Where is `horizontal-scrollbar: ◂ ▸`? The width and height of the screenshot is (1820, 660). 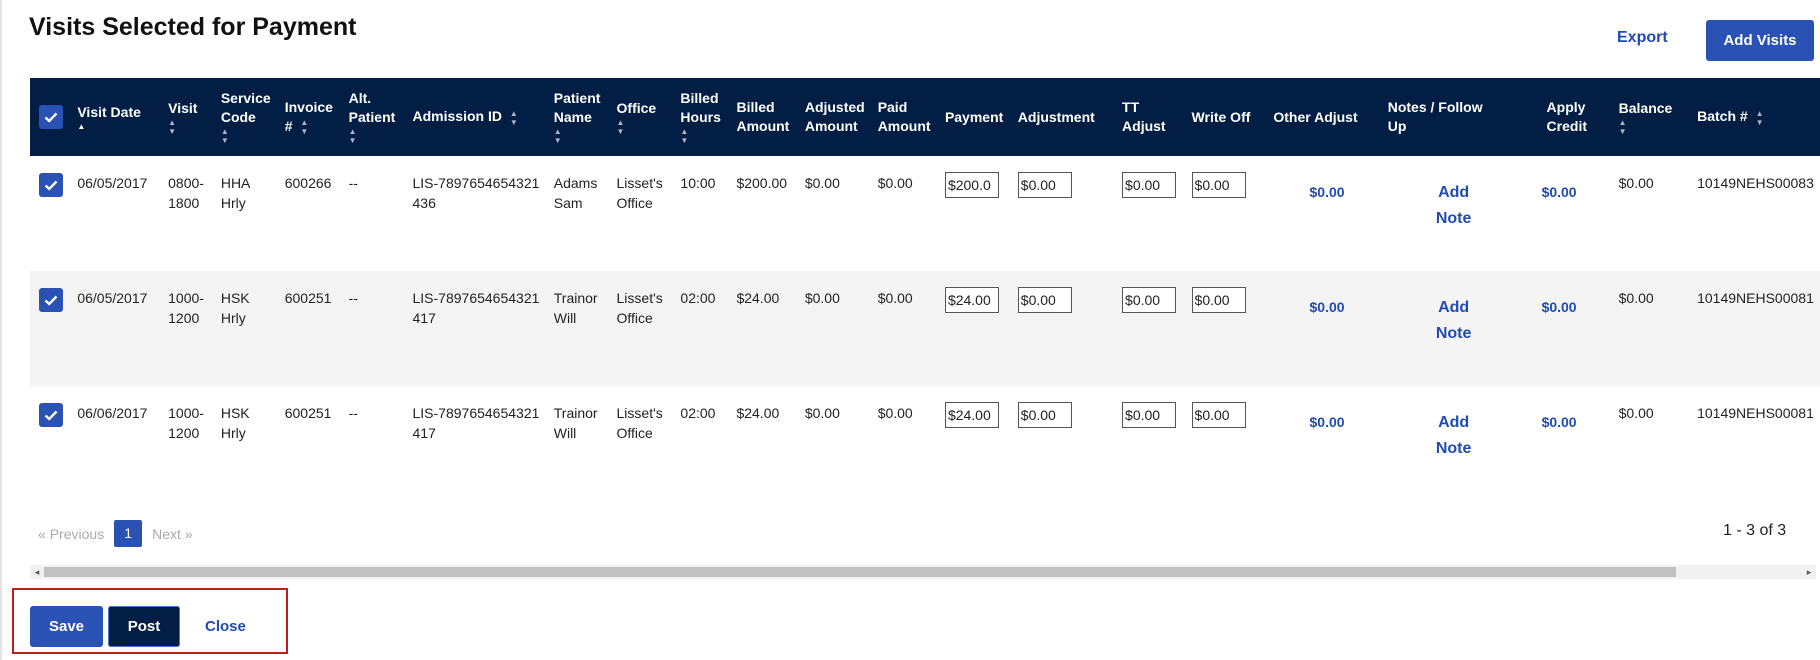
horizontal-scrollbar: ◂ ▸ is located at coordinates (923, 572).